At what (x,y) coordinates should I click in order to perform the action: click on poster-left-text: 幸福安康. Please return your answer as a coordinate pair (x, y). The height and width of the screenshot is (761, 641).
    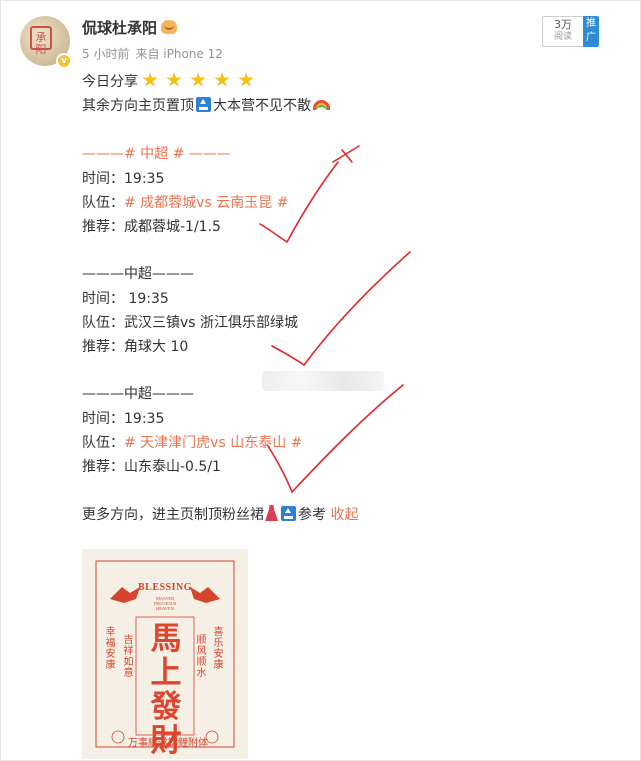
    Looking at the image, I should click on (110, 649).